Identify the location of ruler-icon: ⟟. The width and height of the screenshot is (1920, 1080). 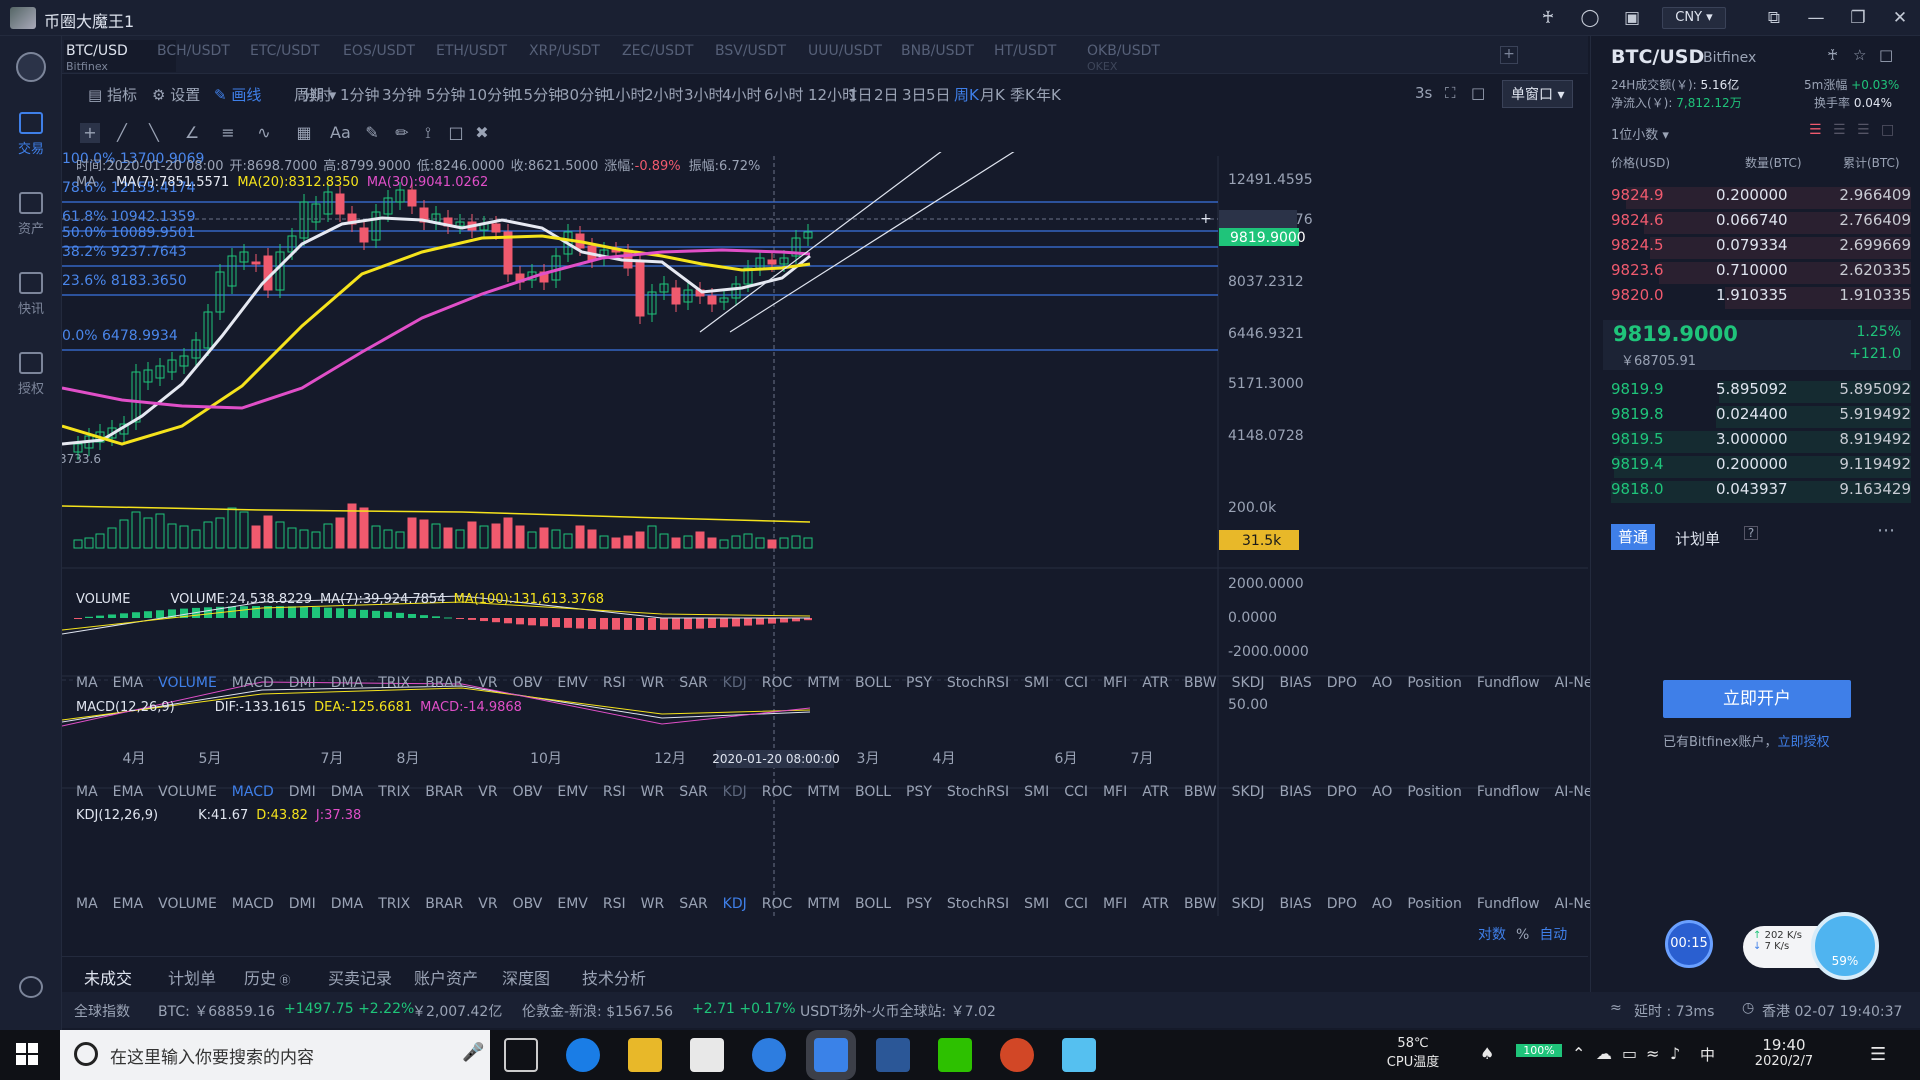
(428, 133).